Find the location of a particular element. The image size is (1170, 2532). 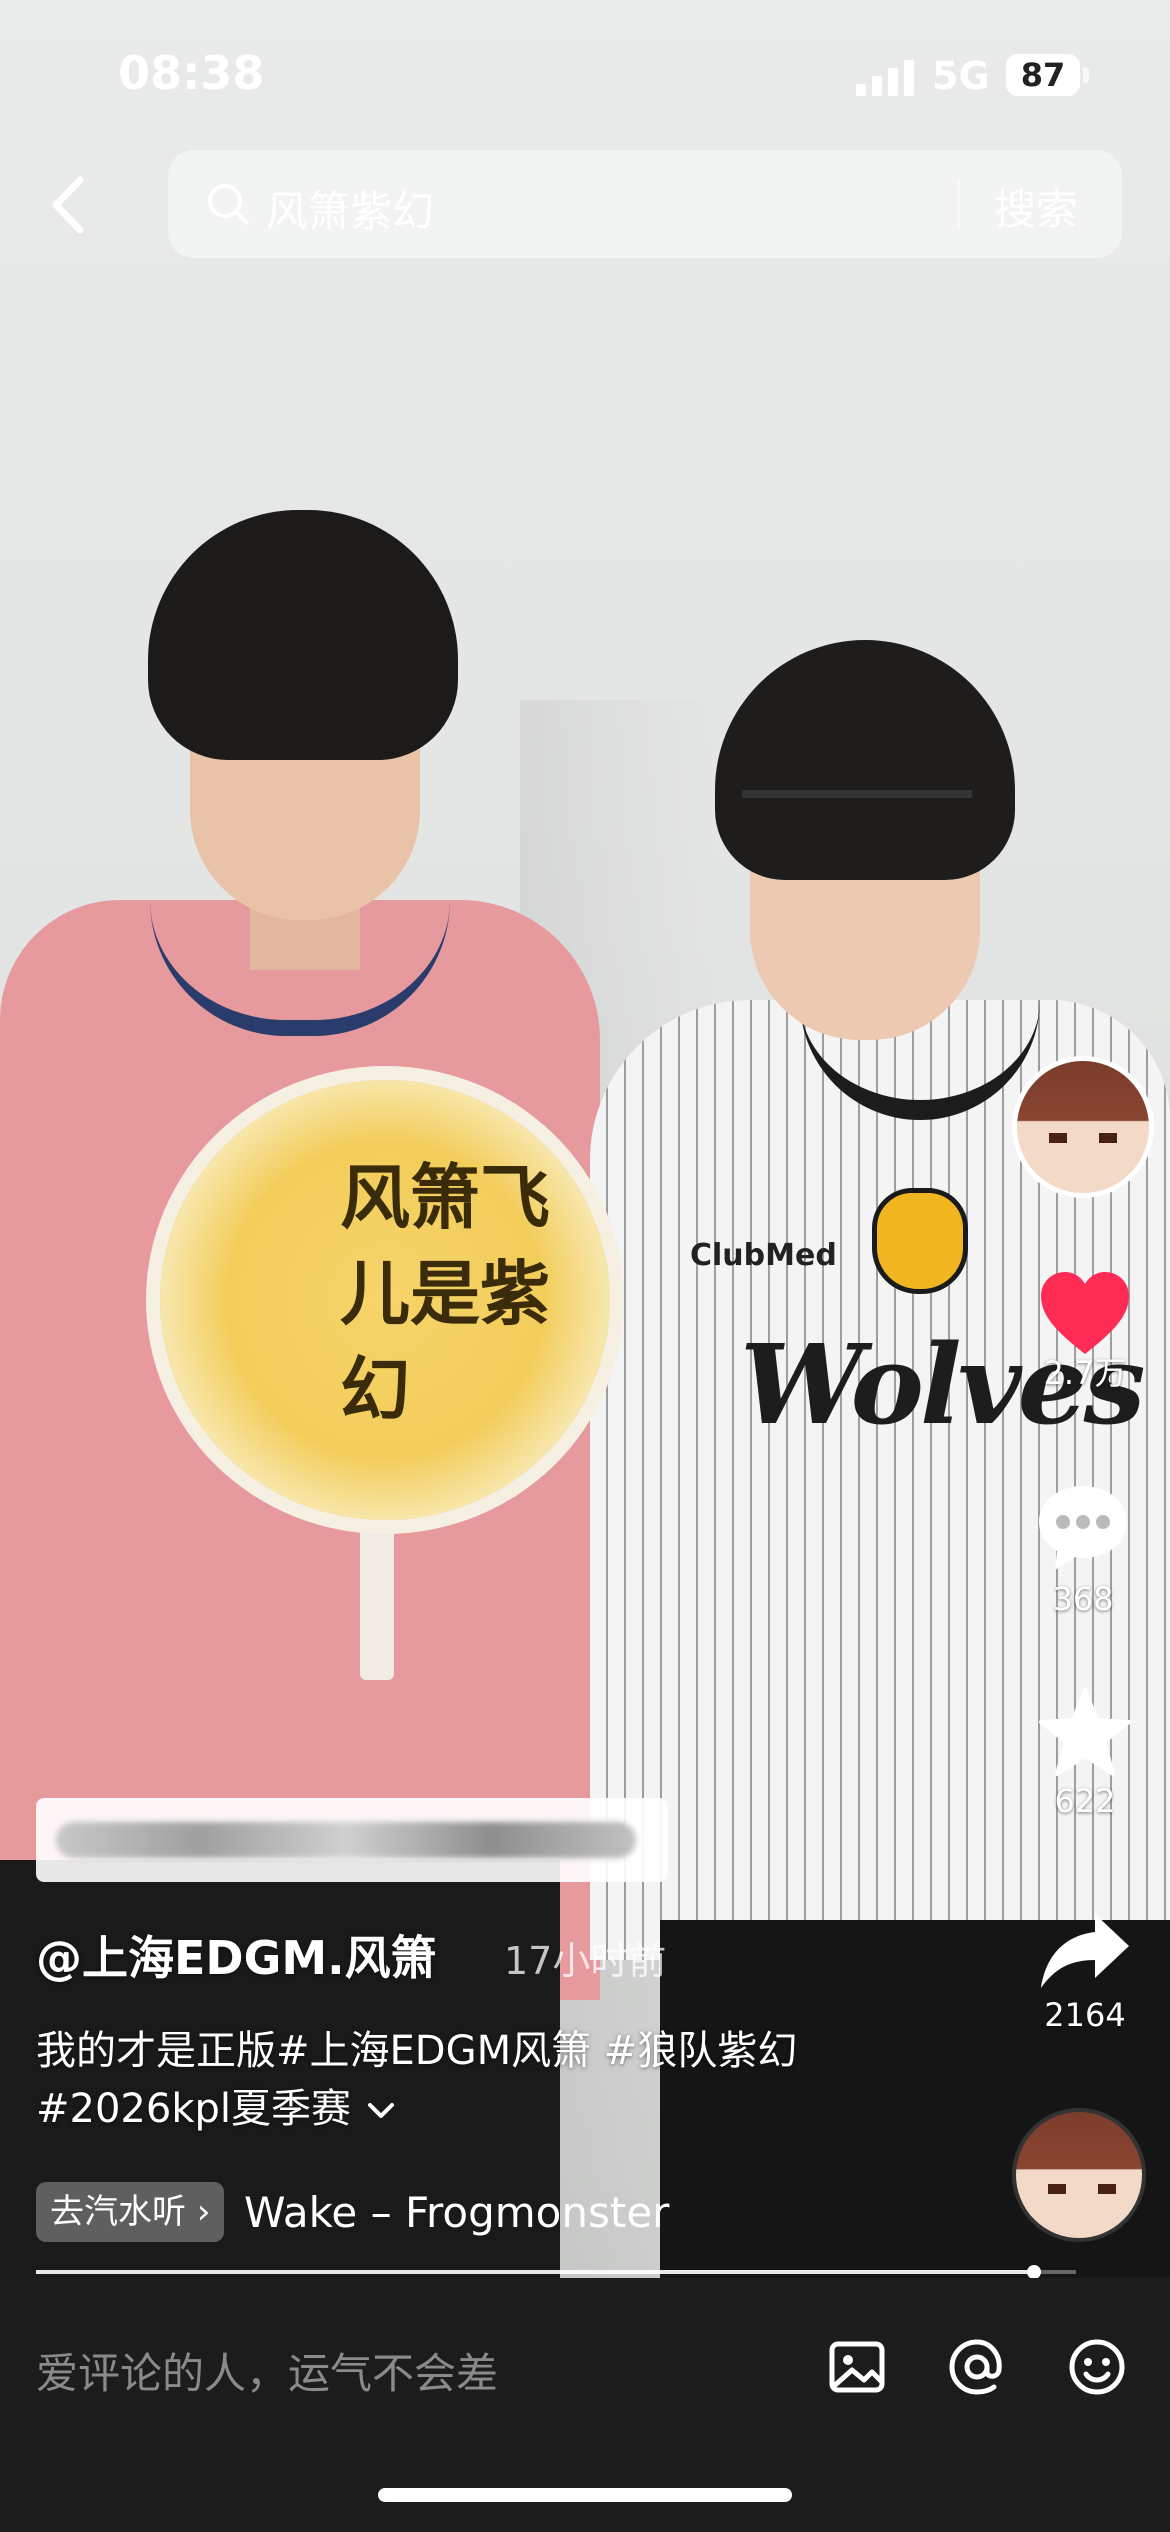

fan-handle is located at coordinates (377, 1595).